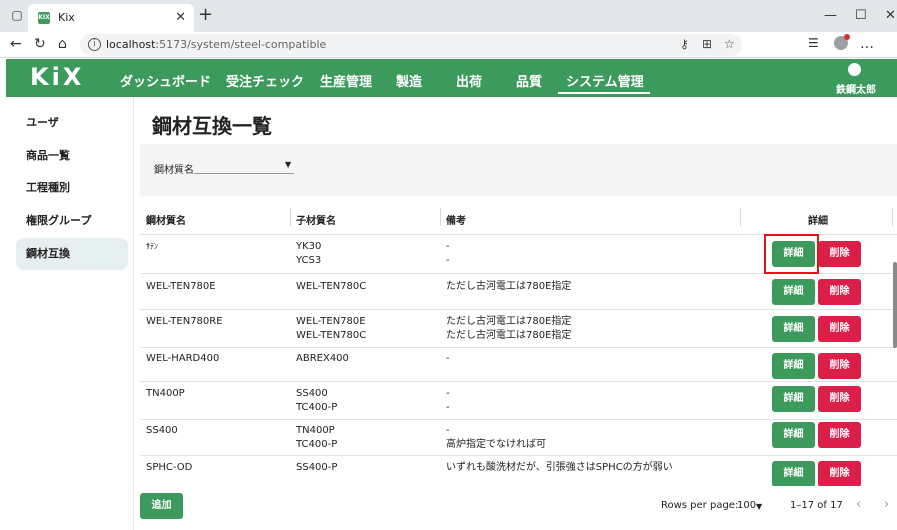  Describe the element at coordinates (165, 80) in the screenshot. I see `nav-dashboard: ダッシュボード` at that location.